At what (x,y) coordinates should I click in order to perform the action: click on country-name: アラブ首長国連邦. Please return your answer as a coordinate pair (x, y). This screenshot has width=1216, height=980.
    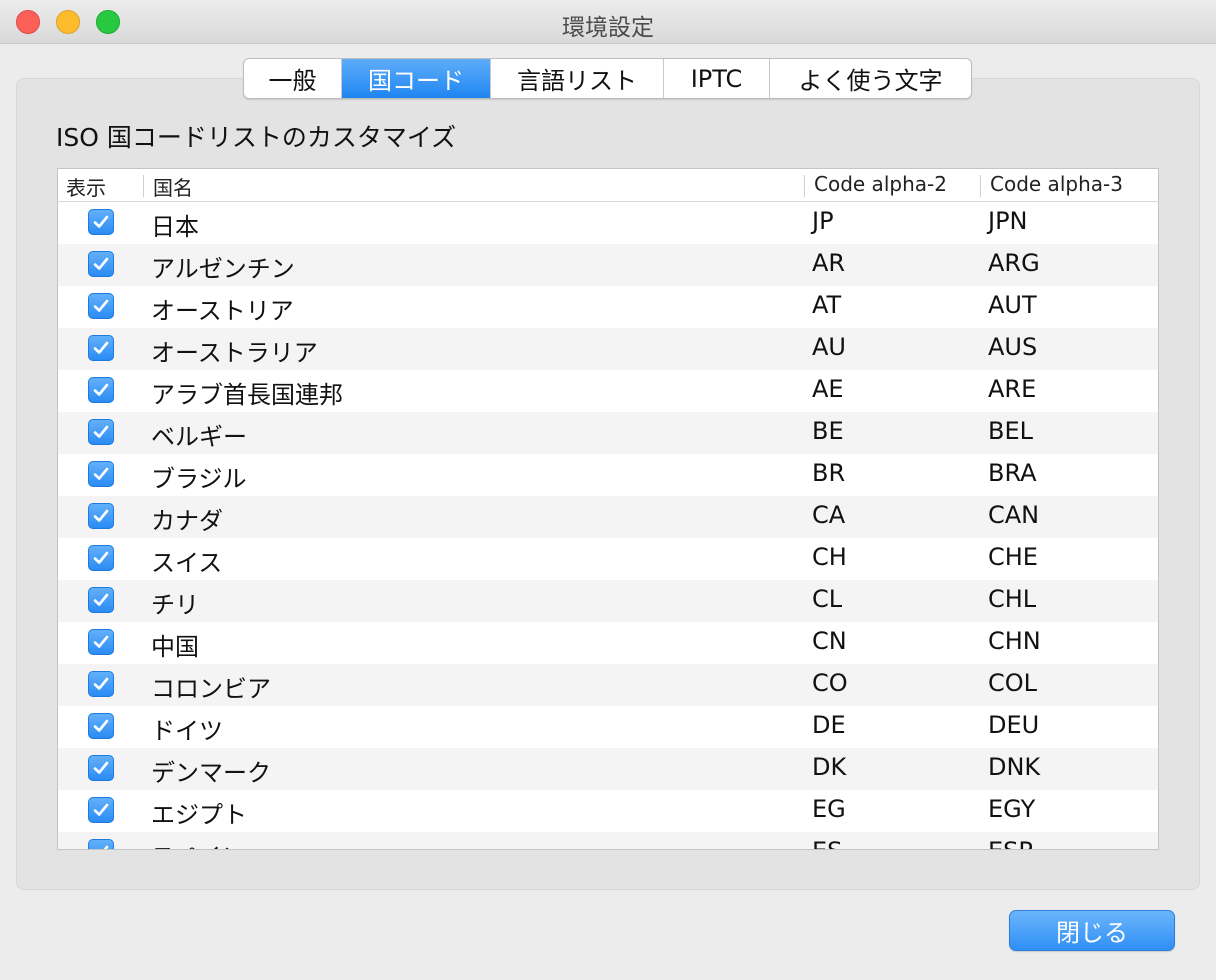
    Looking at the image, I should click on (247, 395).